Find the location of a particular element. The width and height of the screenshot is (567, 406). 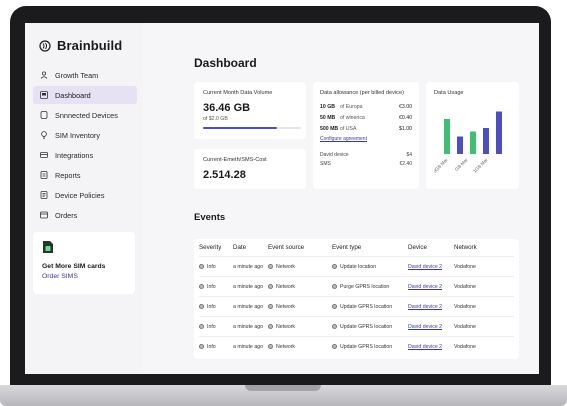

data-volume-progress is located at coordinates (252, 128).